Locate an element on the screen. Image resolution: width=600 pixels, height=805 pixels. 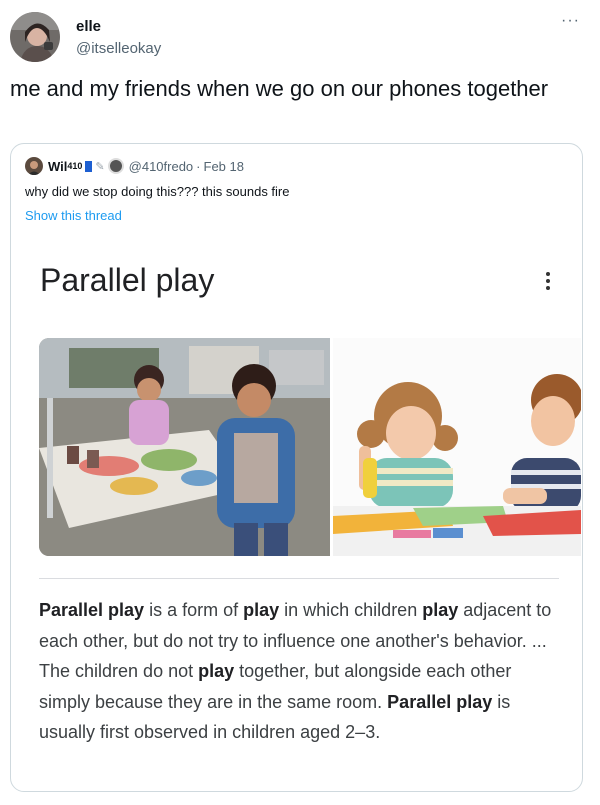
painting-children-image is located at coordinates (184, 447).